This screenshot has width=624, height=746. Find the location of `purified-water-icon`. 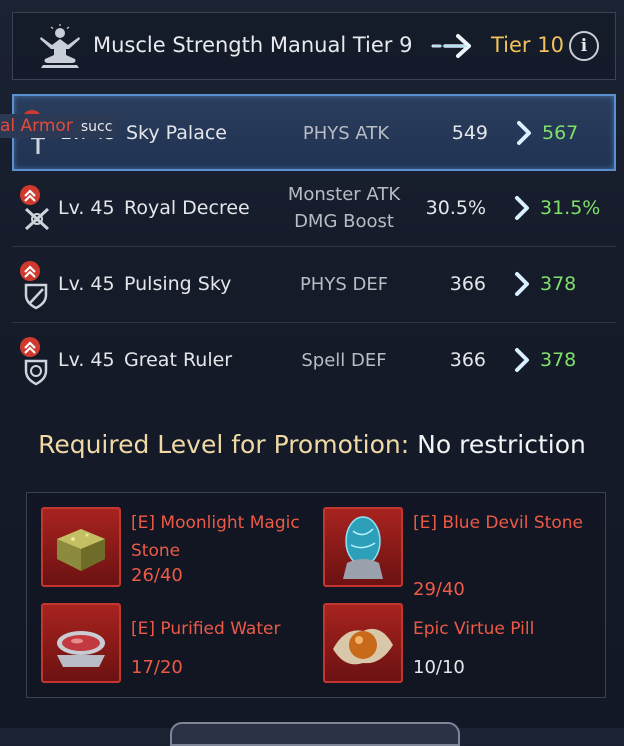

purified-water-icon is located at coordinates (81, 643).